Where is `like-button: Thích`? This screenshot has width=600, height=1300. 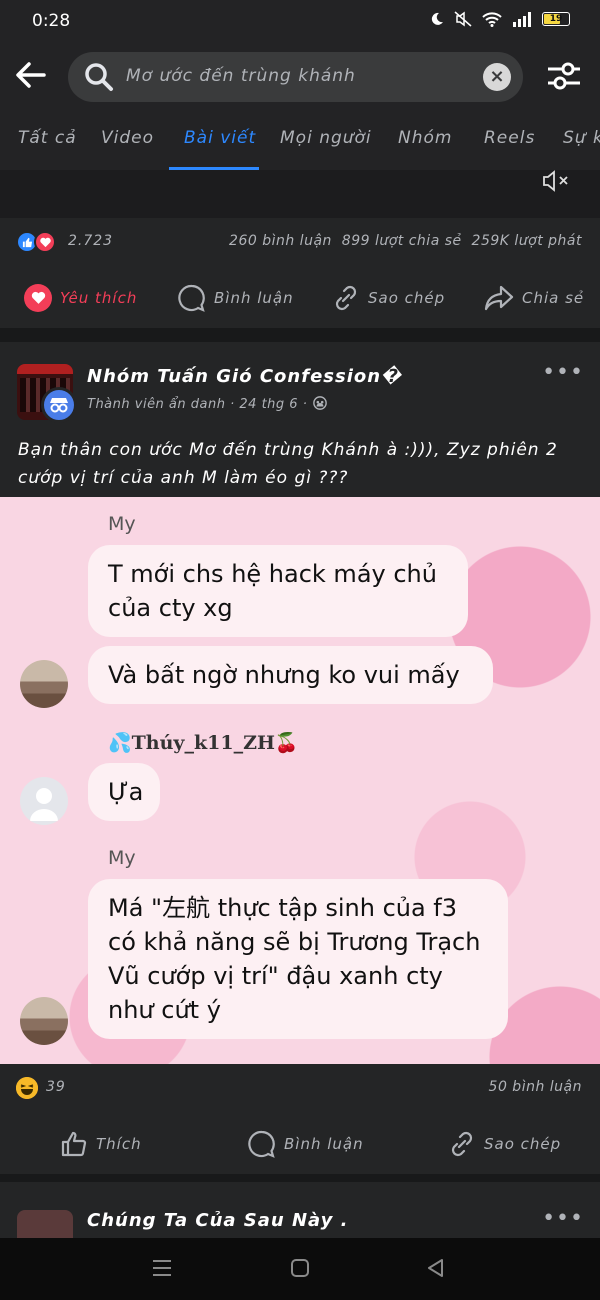 like-button: Thích is located at coordinates (101, 1144).